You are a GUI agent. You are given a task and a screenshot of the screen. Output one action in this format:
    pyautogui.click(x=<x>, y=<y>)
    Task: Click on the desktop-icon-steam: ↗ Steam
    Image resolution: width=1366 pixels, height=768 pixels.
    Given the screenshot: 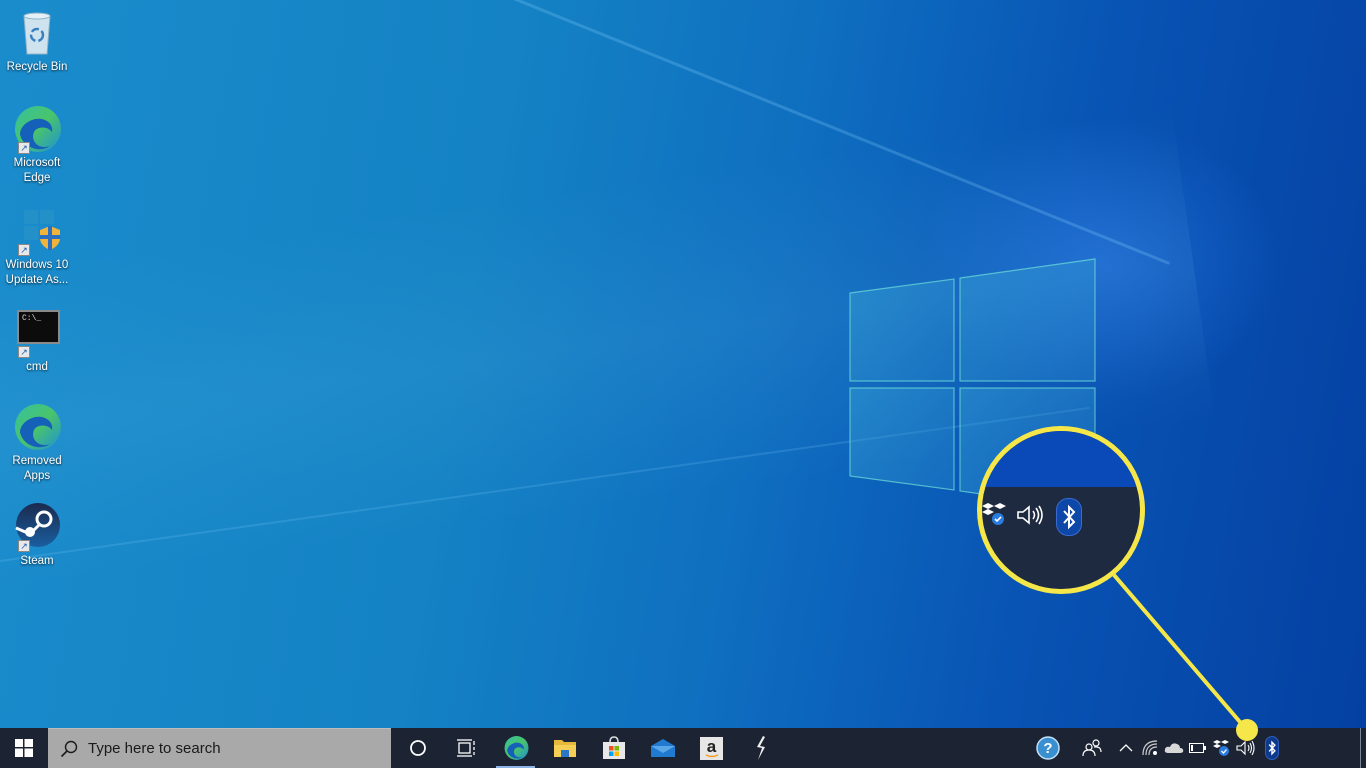 What is the action you would take?
    pyautogui.click(x=37, y=535)
    